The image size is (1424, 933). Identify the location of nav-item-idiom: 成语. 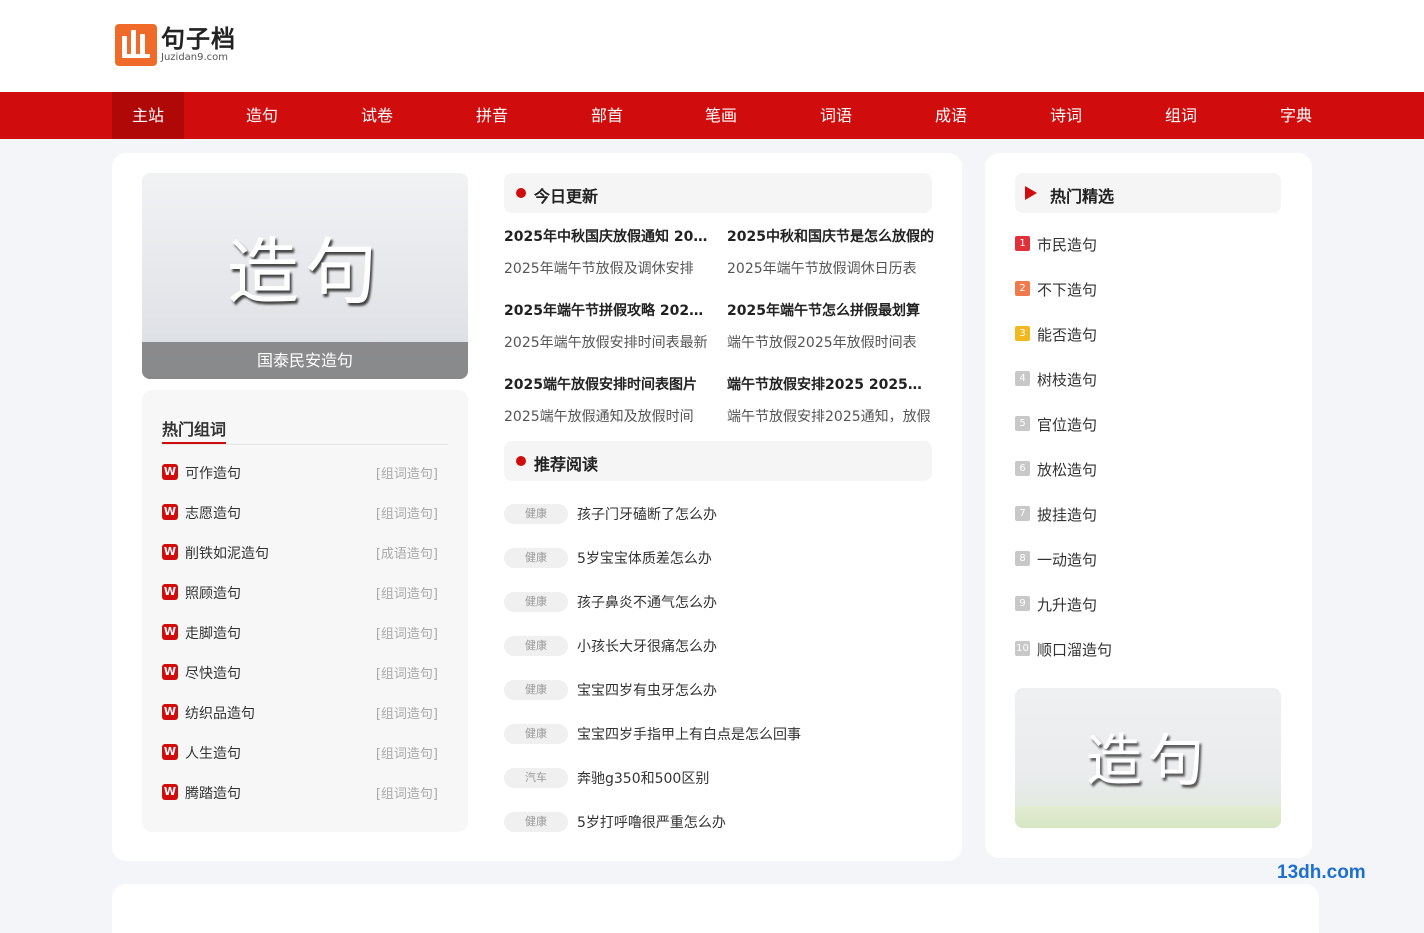
(951, 115).